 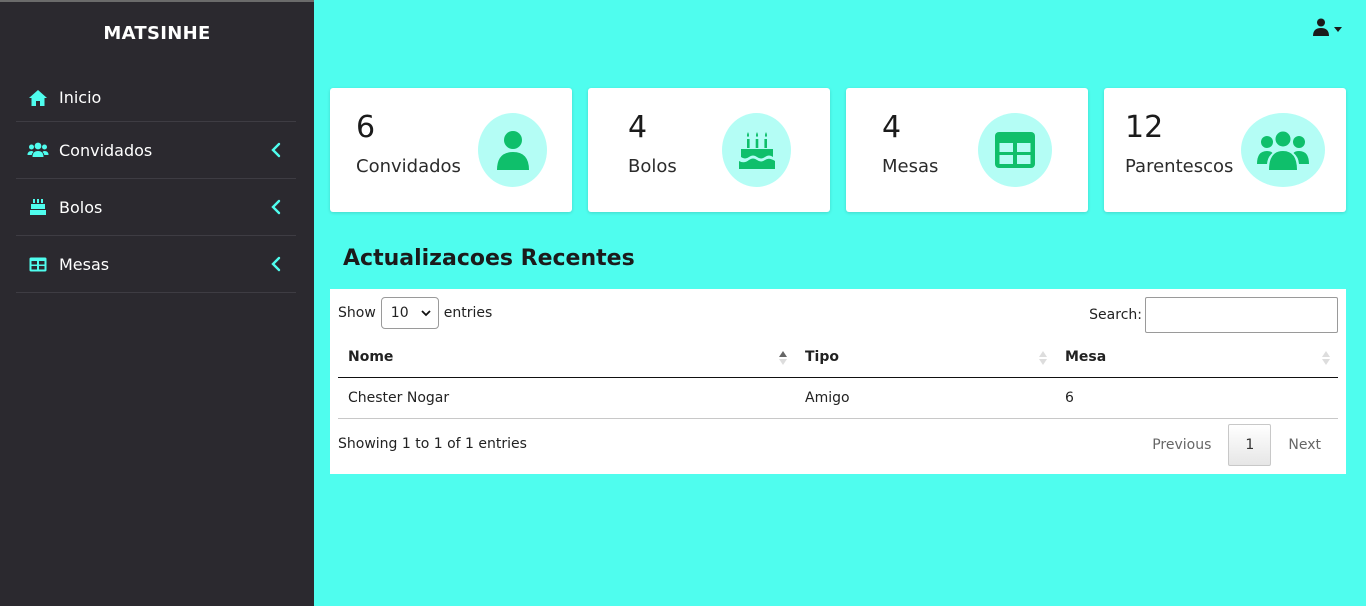 I want to click on recent-updates-table: Nome Tipo Mesa Chester Nogar Amigo 6, so click(x=838, y=378).